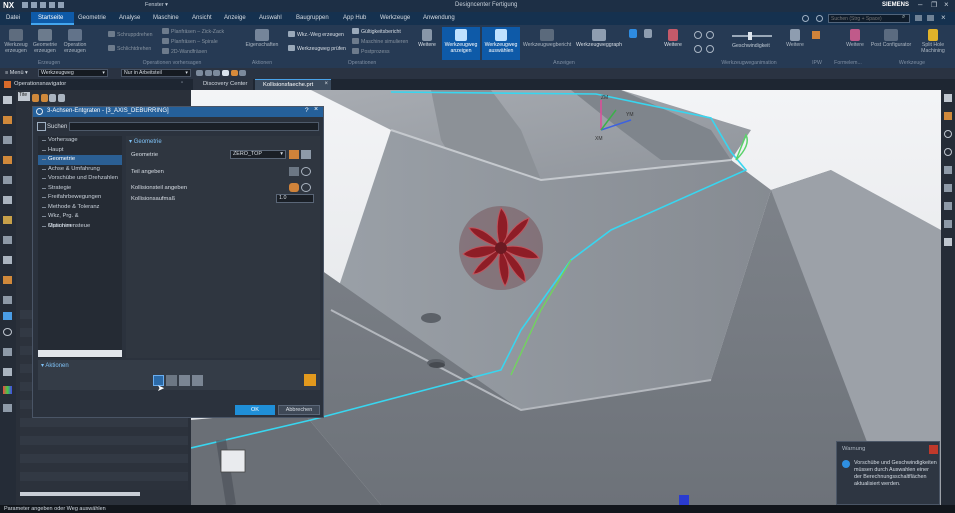 This screenshot has height=513, width=955. What do you see at coordinates (855, 38) in the screenshot?
I see `formelemente-weitere-button: Weitere` at bounding box center [855, 38].